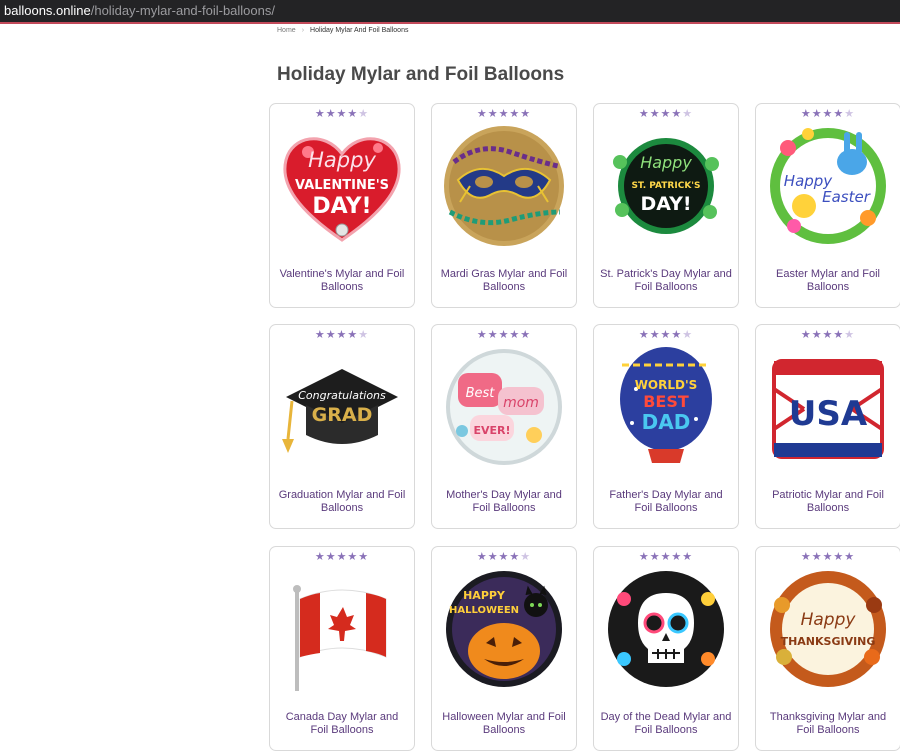 The height and width of the screenshot is (751, 900). What do you see at coordinates (342, 395) in the screenshot?
I see `svg-text: Congratulations` at bounding box center [342, 395].